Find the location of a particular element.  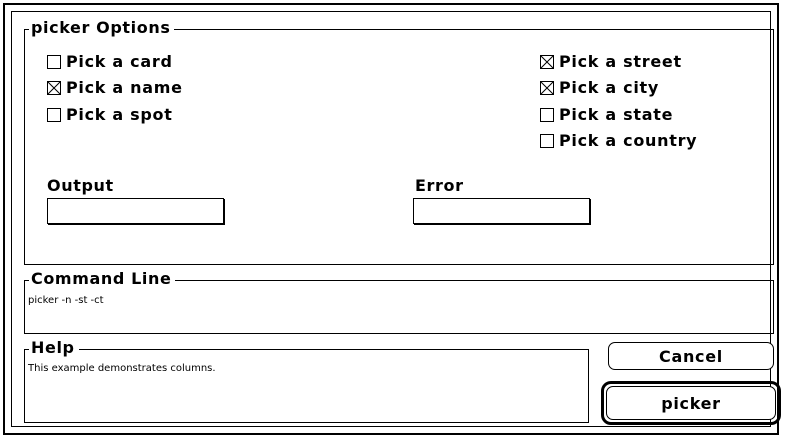

command-line-text: picker -n -st -ct is located at coordinates (66, 301).